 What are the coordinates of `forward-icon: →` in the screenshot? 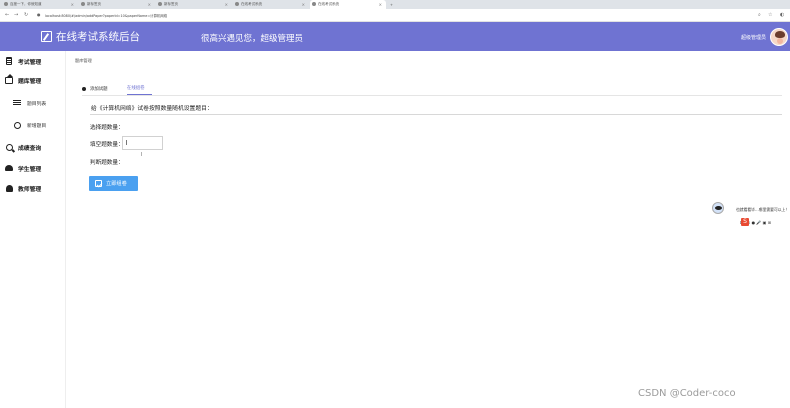 It's located at (16, 15).